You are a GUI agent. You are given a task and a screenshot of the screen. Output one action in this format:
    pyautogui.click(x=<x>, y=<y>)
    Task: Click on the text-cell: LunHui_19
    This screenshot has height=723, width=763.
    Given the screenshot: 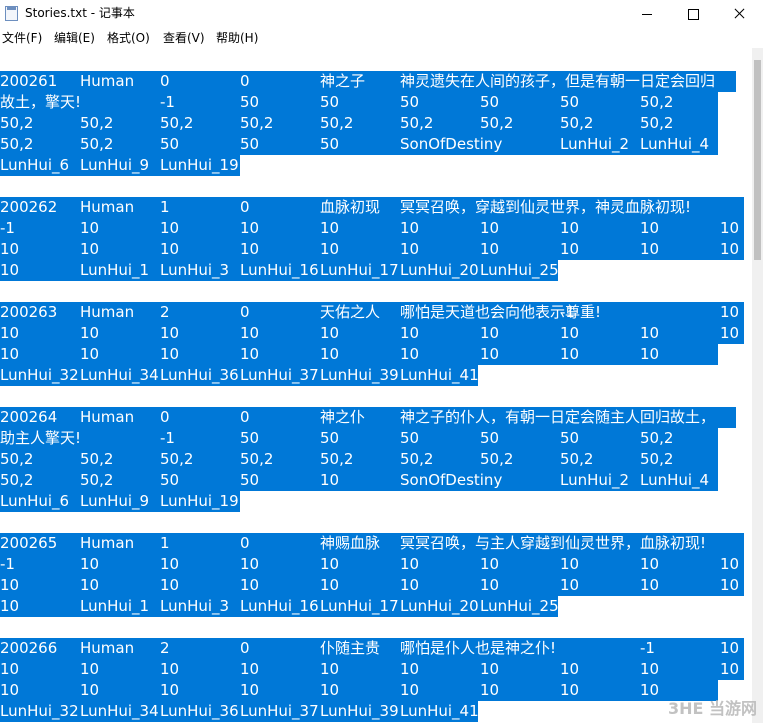 What is the action you would take?
    pyautogui.click(x=199, y=165)
    